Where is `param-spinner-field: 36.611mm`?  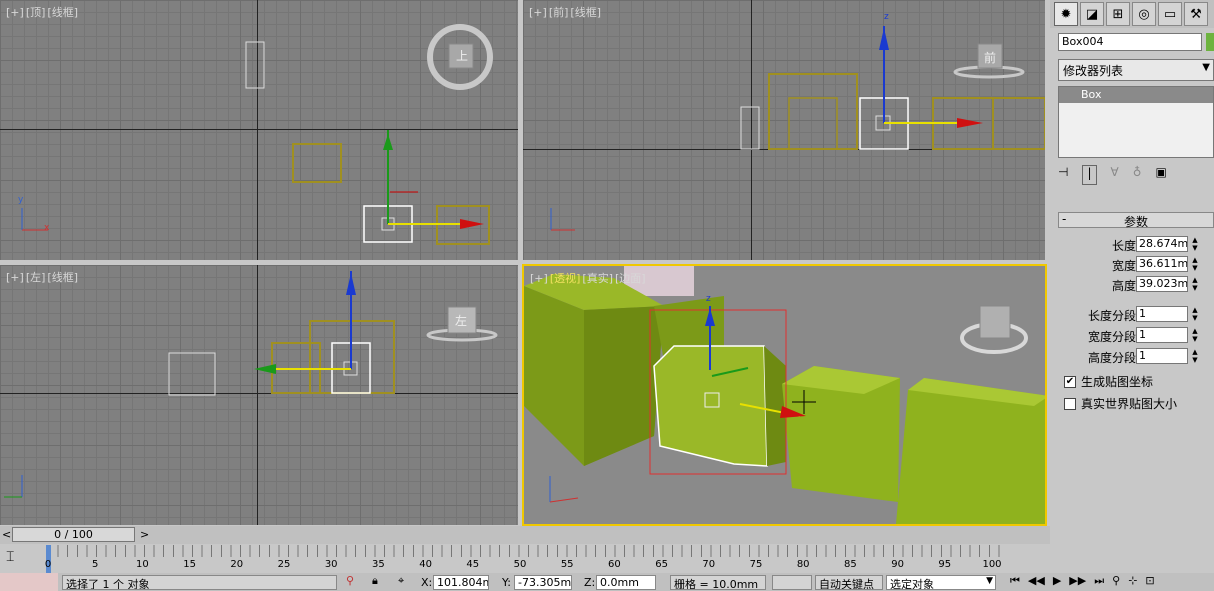
param-spinner-field: 36.611mm is located at coordinates (1162, 264).